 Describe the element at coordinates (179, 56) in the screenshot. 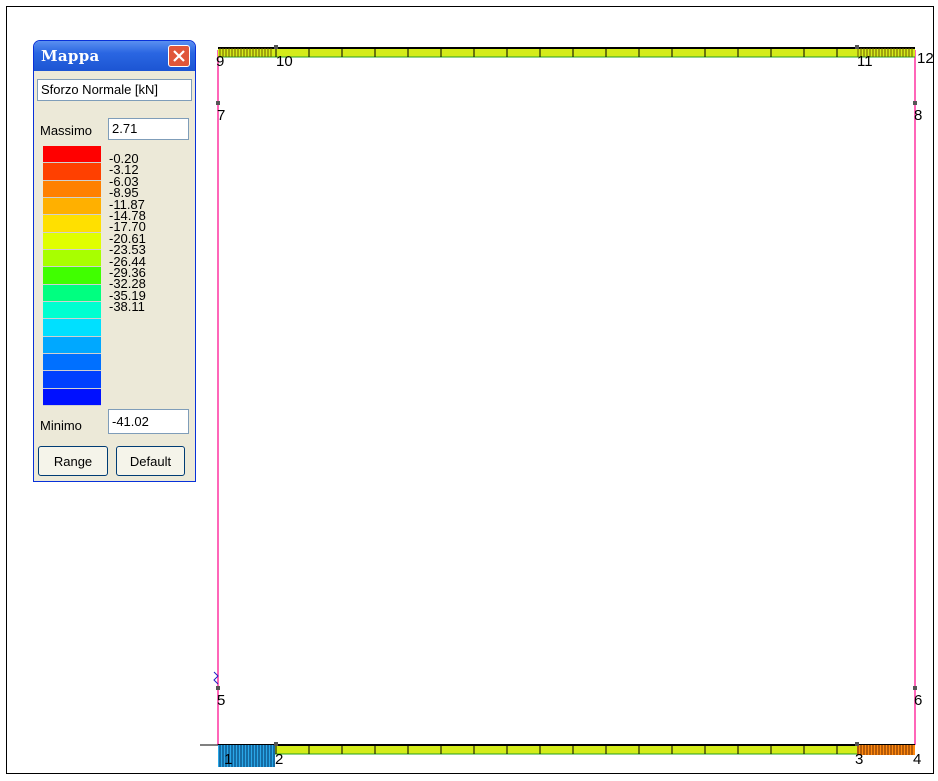

I see `close-icon` at that location.